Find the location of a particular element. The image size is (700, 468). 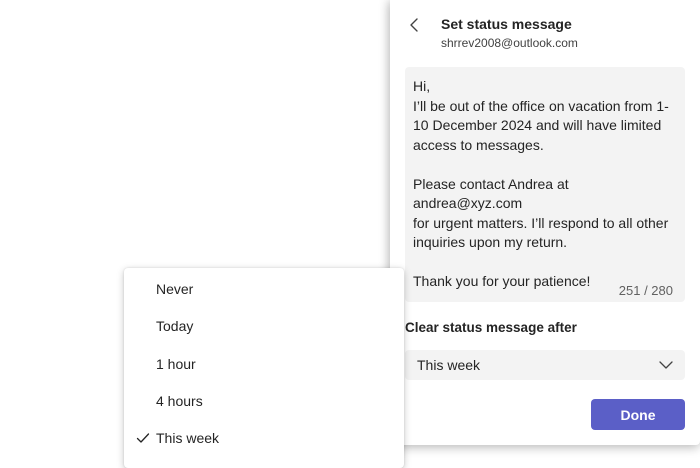

option-label: This week is located at coordinates (188, 438).